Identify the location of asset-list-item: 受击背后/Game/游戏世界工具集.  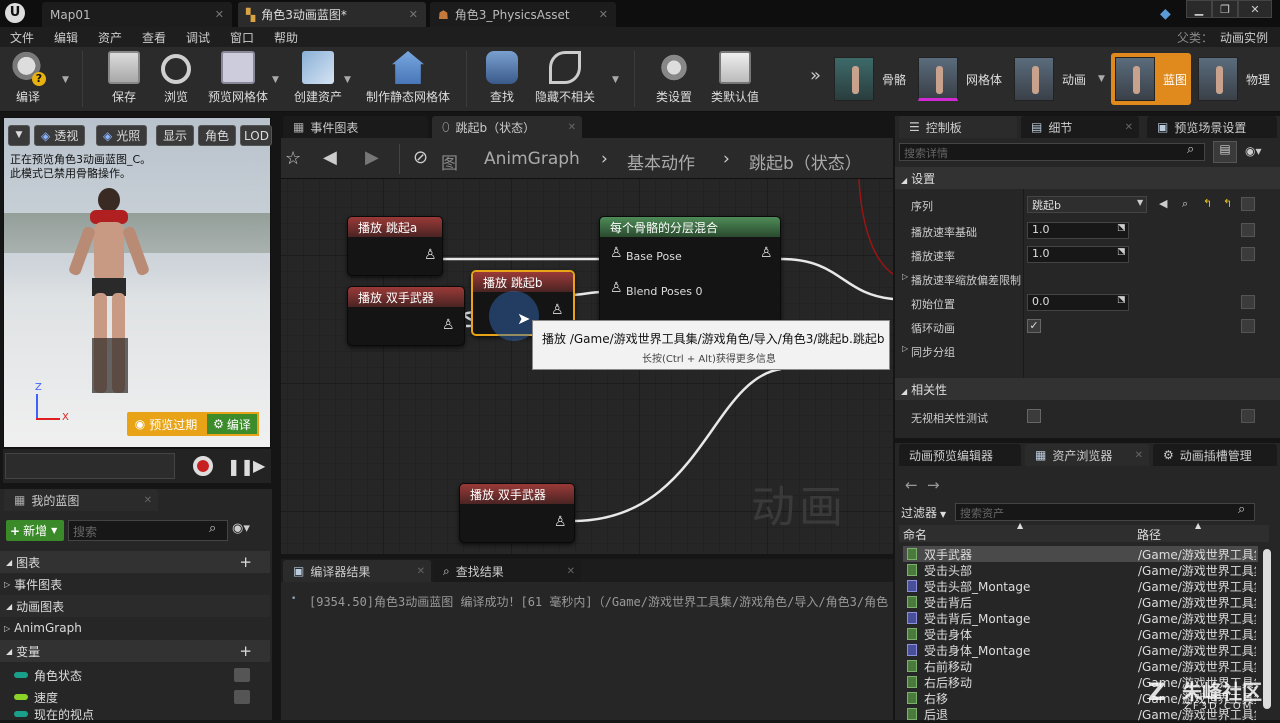
(1080, 602).